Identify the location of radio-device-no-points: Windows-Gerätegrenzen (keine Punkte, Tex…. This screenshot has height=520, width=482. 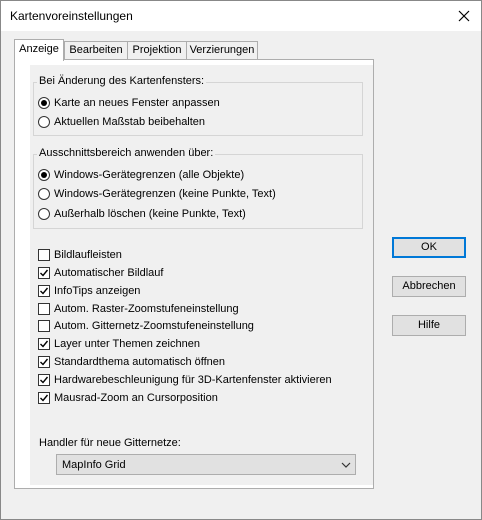
(157, 194).